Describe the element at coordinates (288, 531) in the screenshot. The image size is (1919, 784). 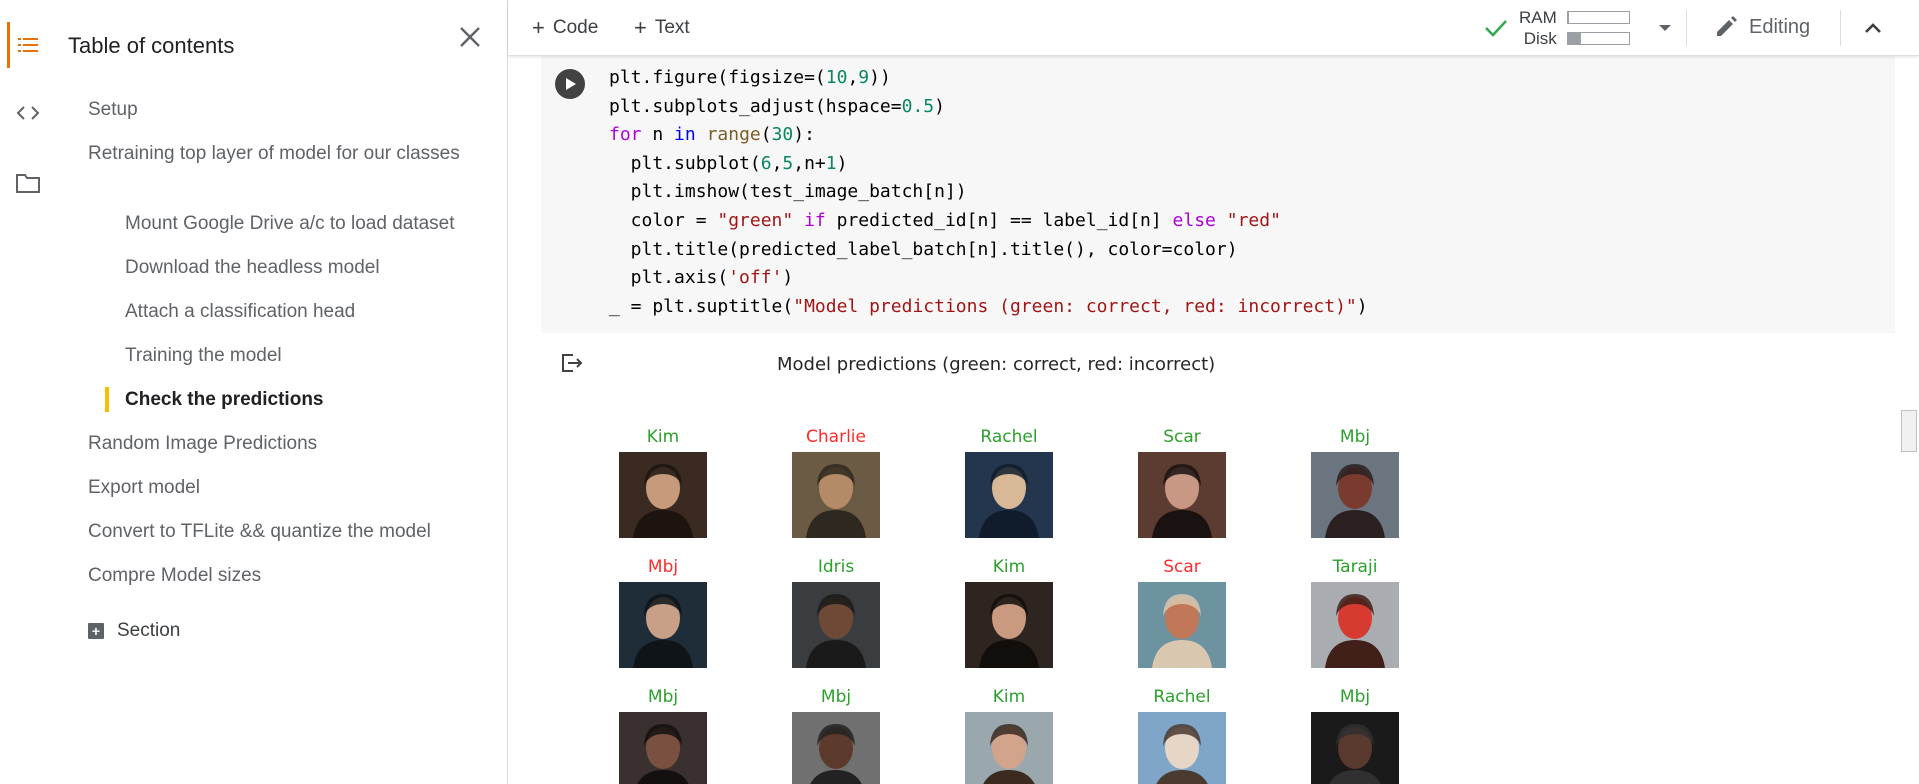
I see `toc-item-convert-tflite: Convert to TFLite && quantize the model` at that location.